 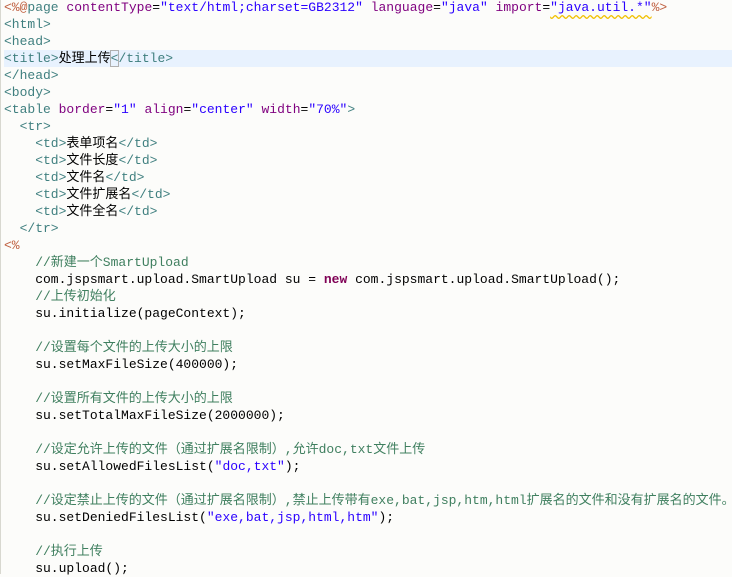 I want to click on code-line: </tr>, so click(x=368, y=228).